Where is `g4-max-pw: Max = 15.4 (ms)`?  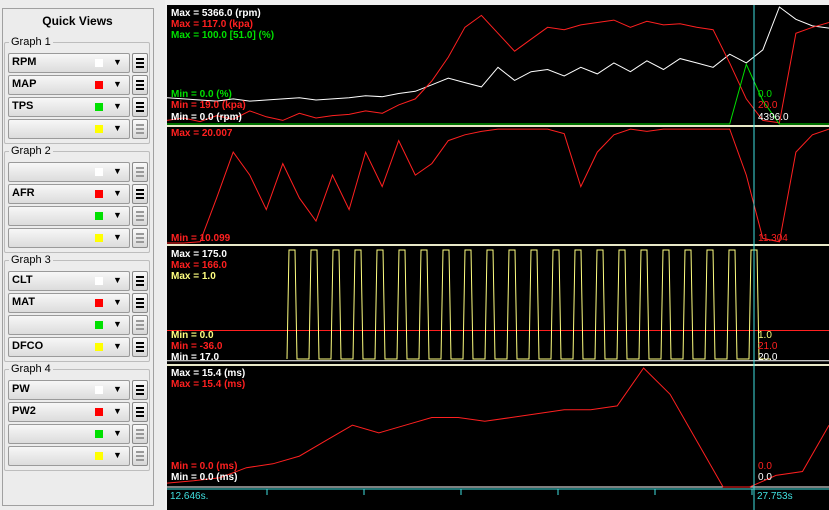
g4-max-pw: Max = 15.4 (ms) is located at coordinates (208, 373).